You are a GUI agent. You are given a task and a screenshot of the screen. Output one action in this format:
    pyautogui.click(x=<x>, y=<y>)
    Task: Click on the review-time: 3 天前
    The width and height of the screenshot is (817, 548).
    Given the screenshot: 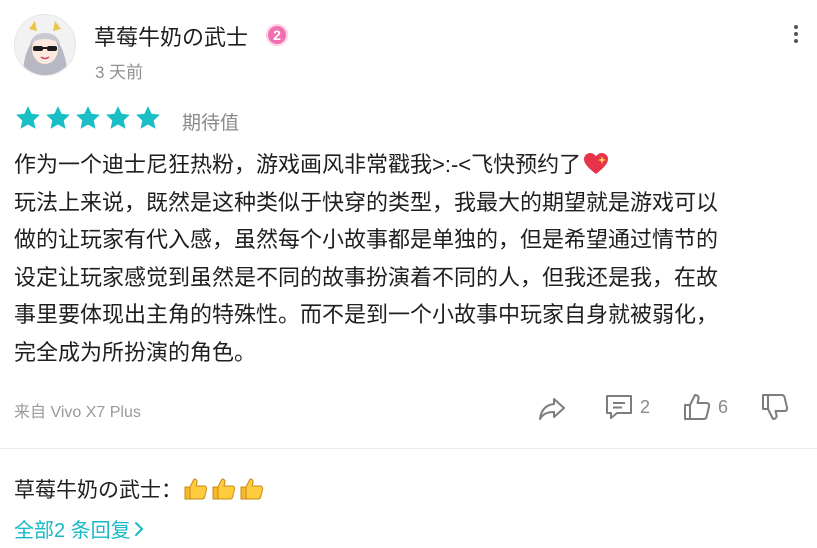 What is the action you would take?
    pyautogui.click(x=119, y=72)
    